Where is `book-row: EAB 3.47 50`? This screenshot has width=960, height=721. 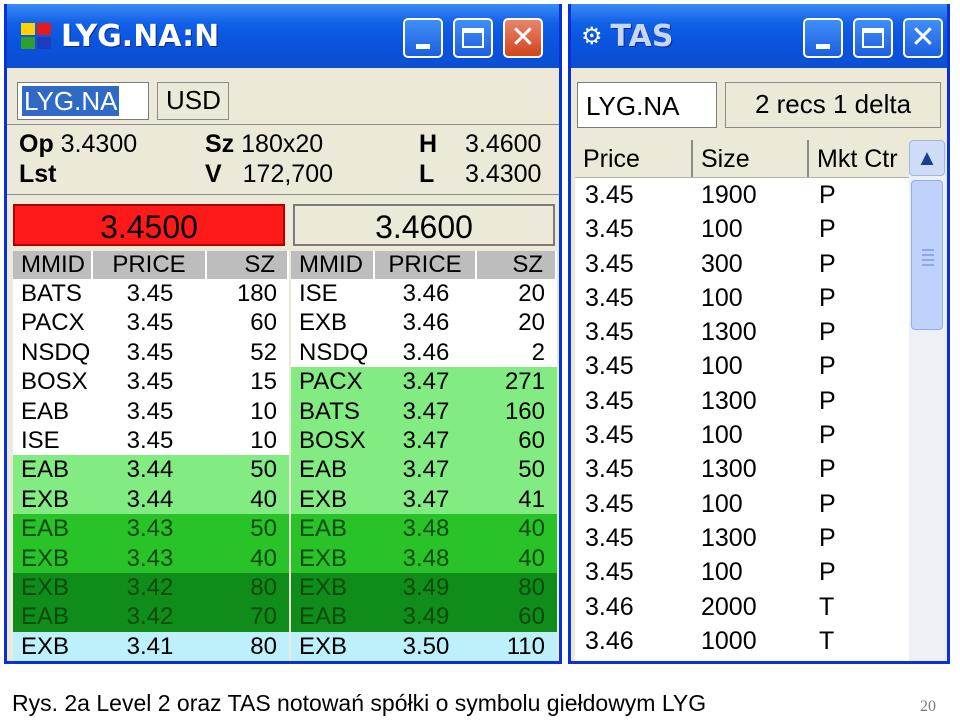
book-row: EAB 3.47 50 is located at coordinates (424, 470).